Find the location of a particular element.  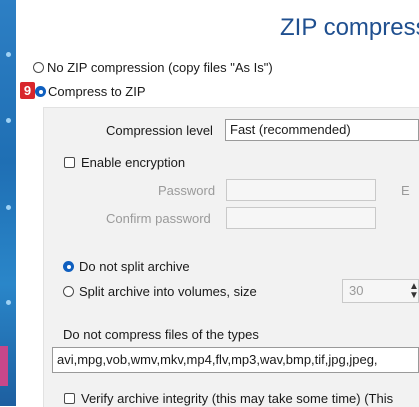

compress-zip-radio is located at coordinates (40, 91).